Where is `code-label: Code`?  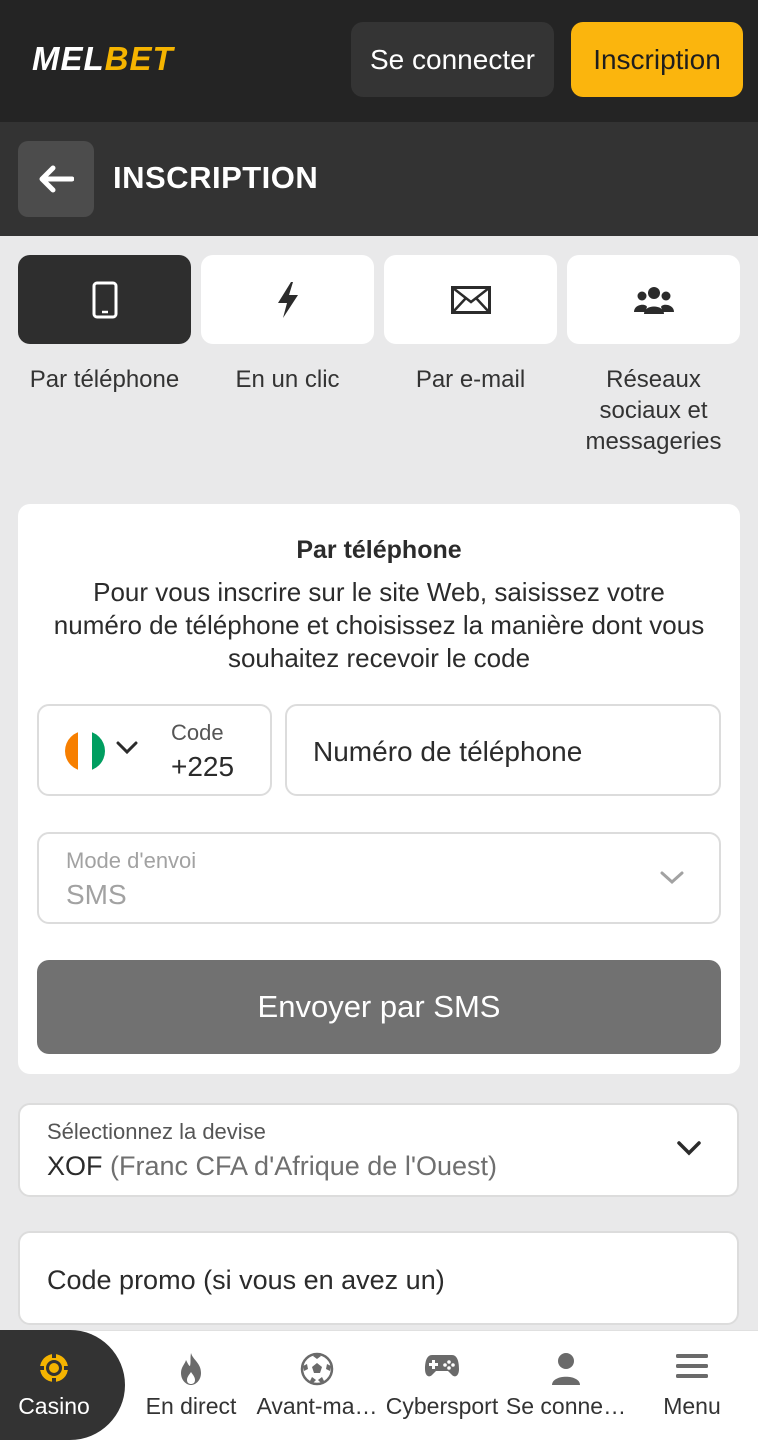
code-label: Code is located at coordinates (197, 732).